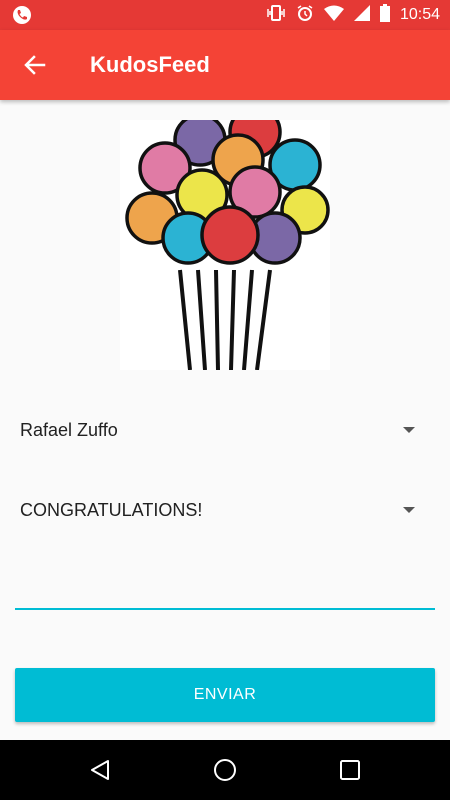 This screenshot has width=450, height=800. Describe the element at coordinates (276, 15) in the screenshot. I see `vibrate-icon` at that location.